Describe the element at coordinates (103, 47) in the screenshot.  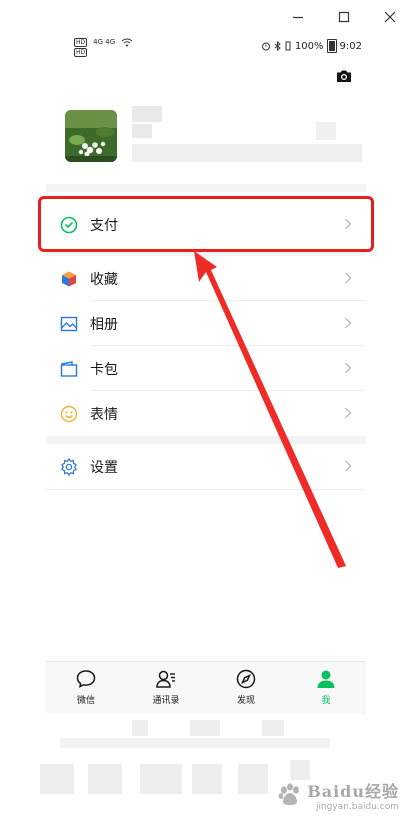
I see `status-left: HD HD 4G 4G` at that location.